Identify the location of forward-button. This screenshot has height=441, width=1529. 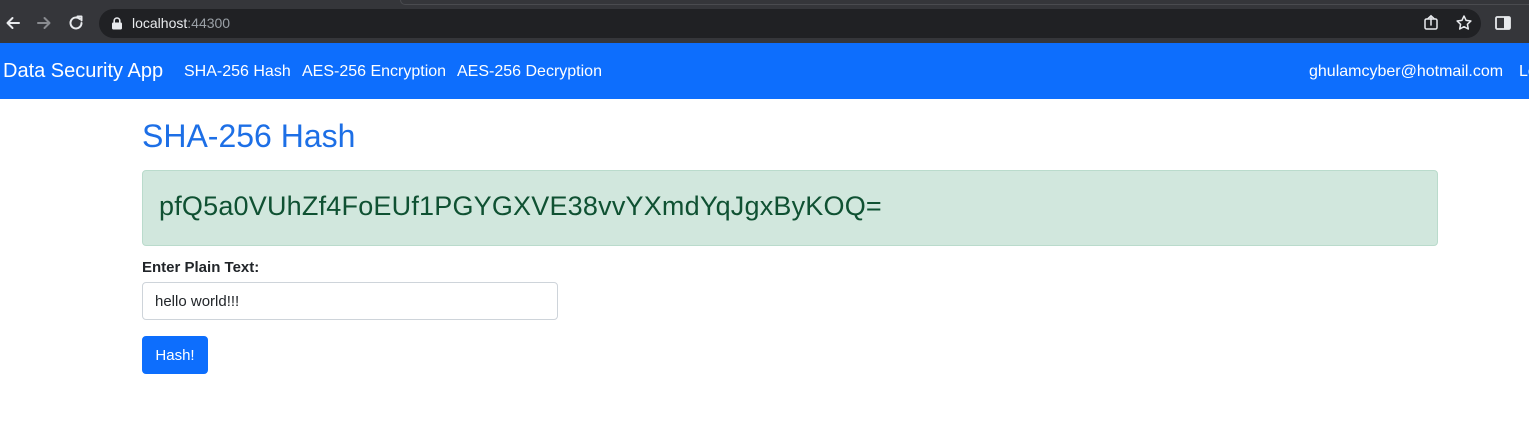
(44, 23).